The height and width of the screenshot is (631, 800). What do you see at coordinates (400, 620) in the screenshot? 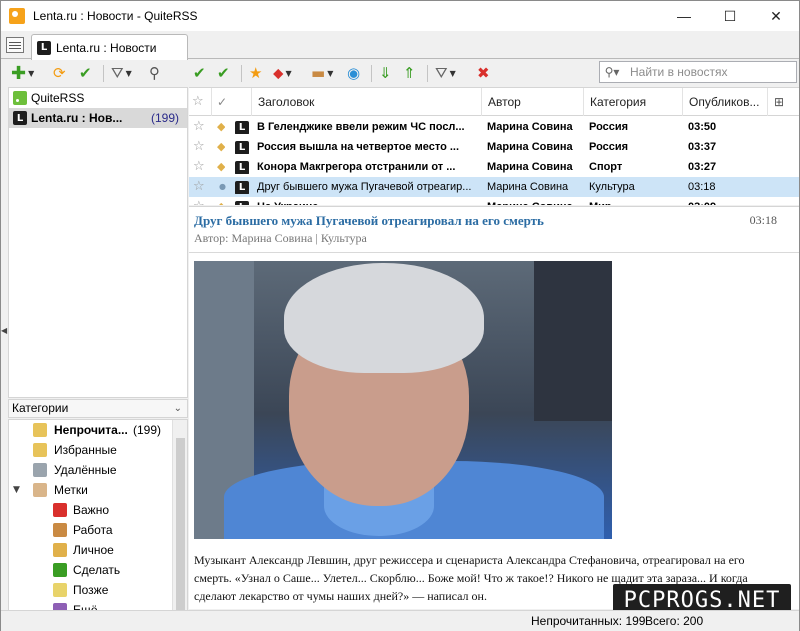
I see `status-bar: Непрочитанных: 199 Всего: 200` at bounding box center [400, 620].